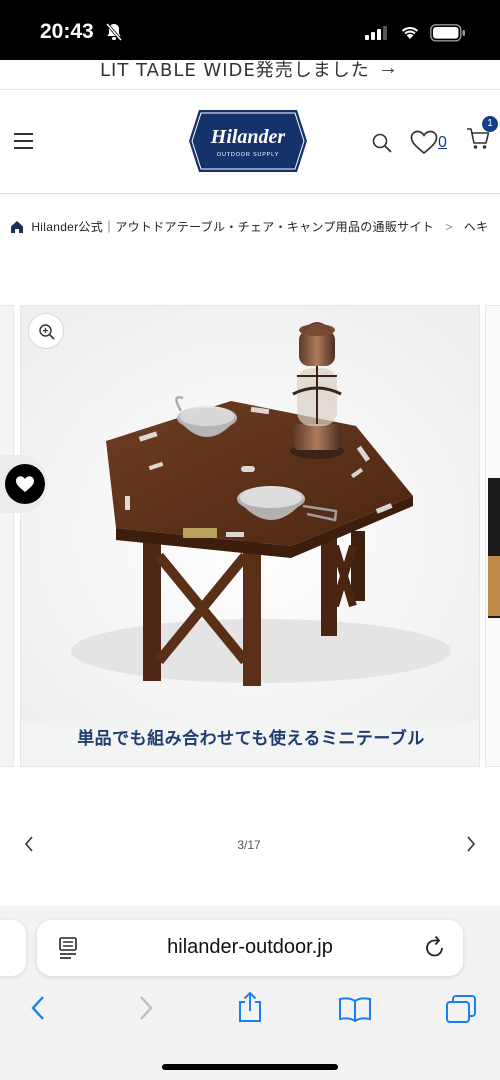 Image resolution: width=500 pixels, height=1080 pixels. What do you see at coordinates (250, 30) in the screenshot?
I see `status-bar: 20:43` at bounding box center [250, 30].